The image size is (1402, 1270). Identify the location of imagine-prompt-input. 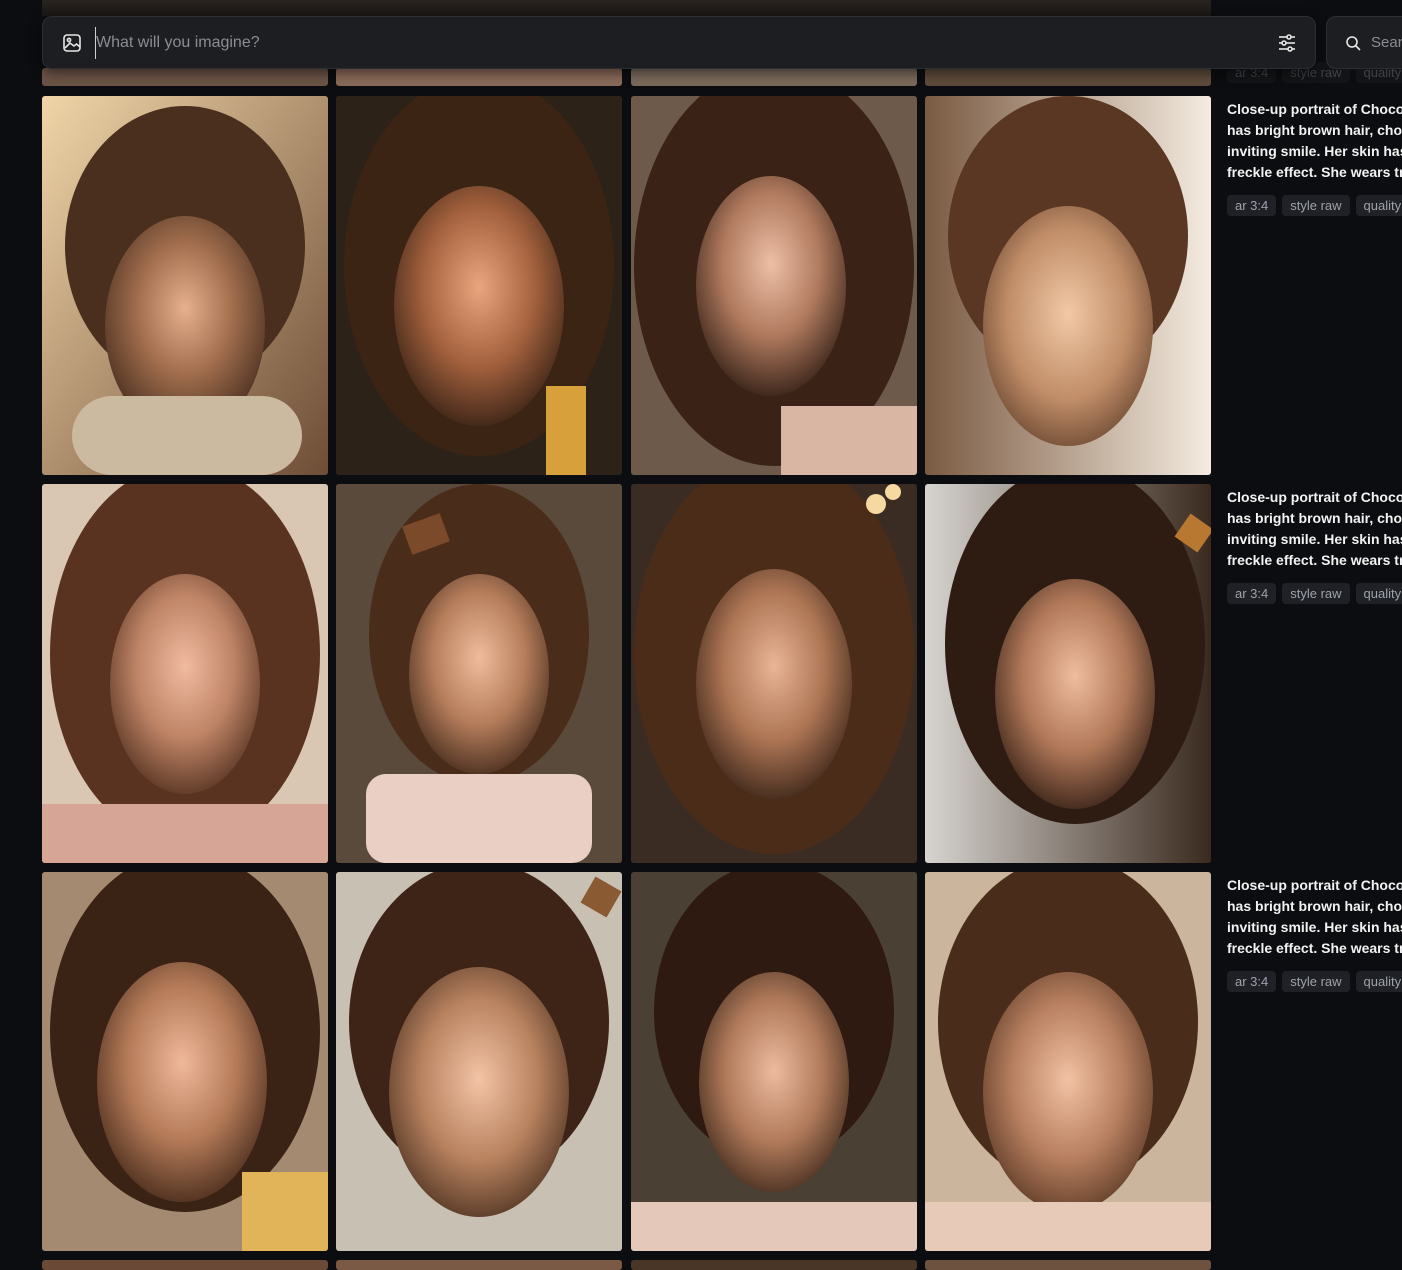
(685, 42).